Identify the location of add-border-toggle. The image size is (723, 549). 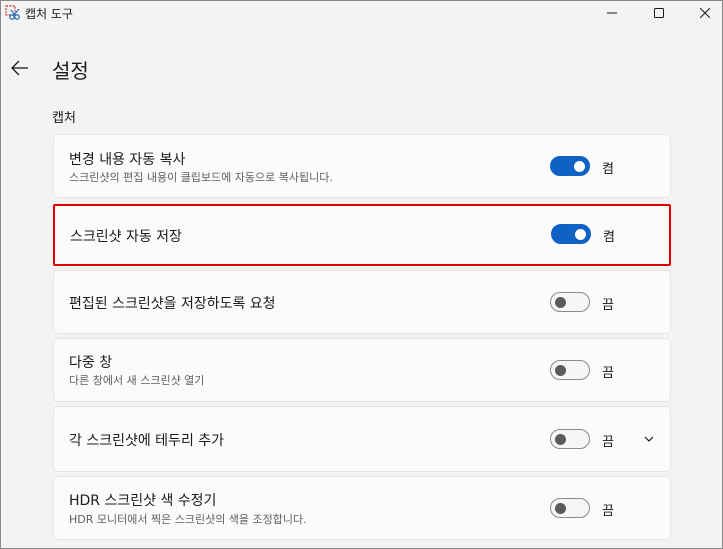
(570, 439).